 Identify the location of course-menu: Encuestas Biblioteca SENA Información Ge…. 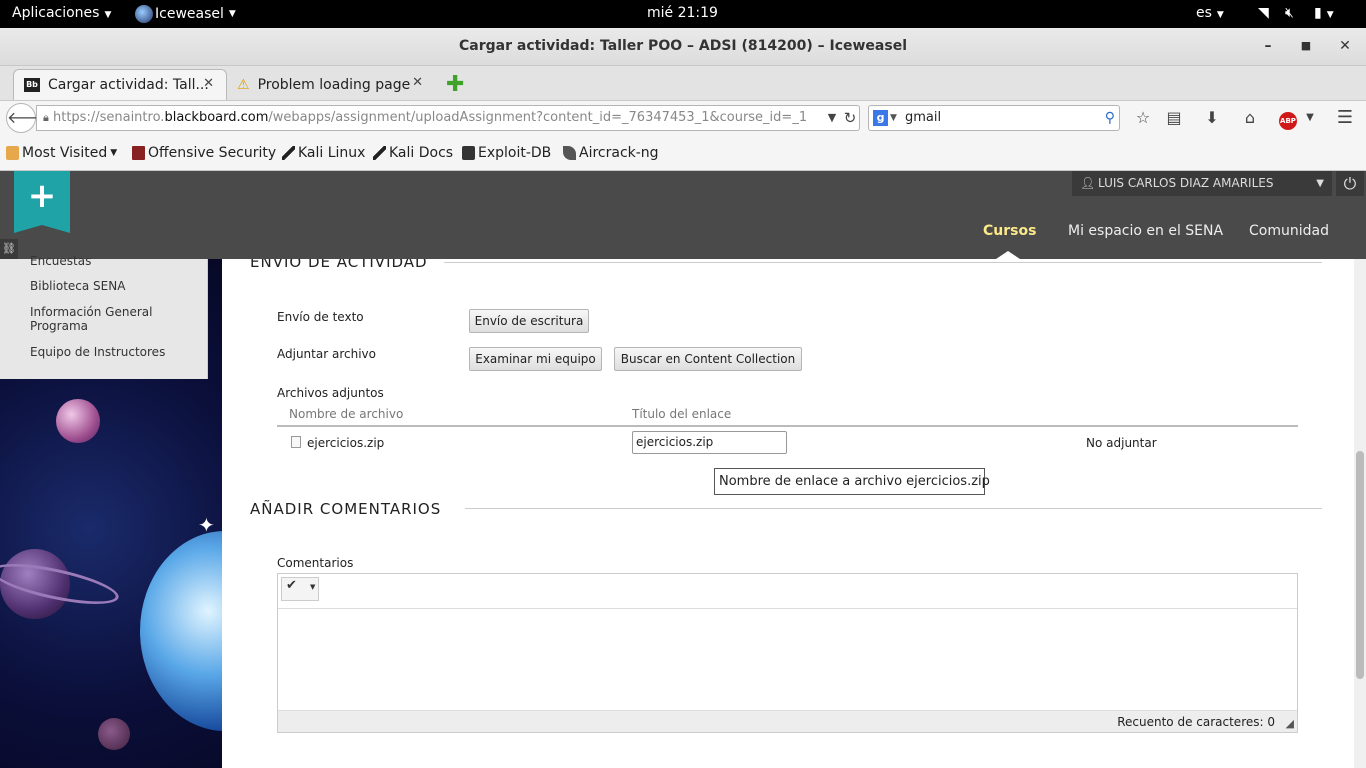
(104, 316).